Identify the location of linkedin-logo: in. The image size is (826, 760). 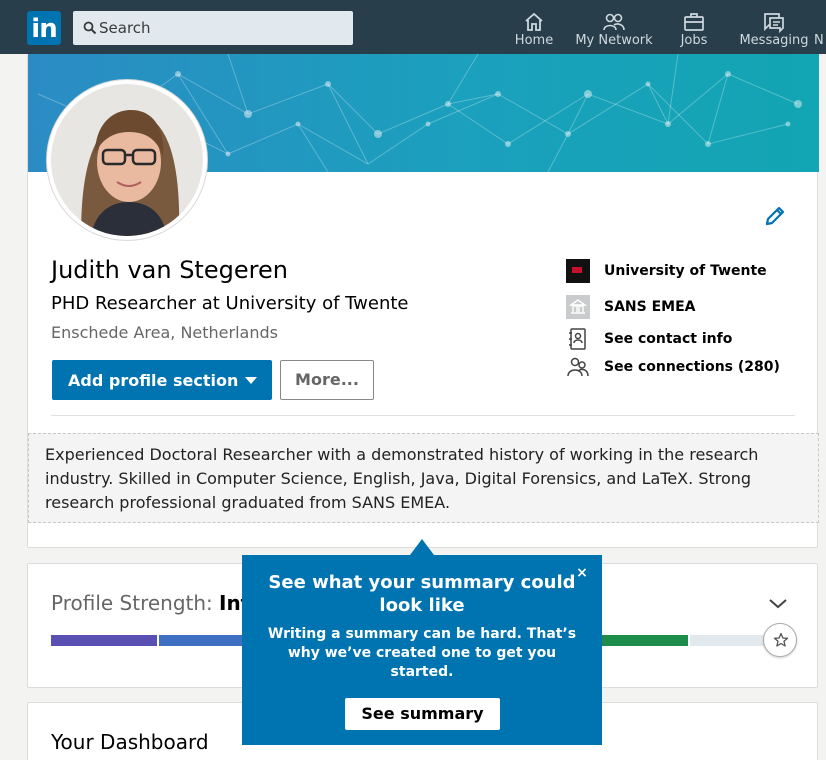
(44, 28).